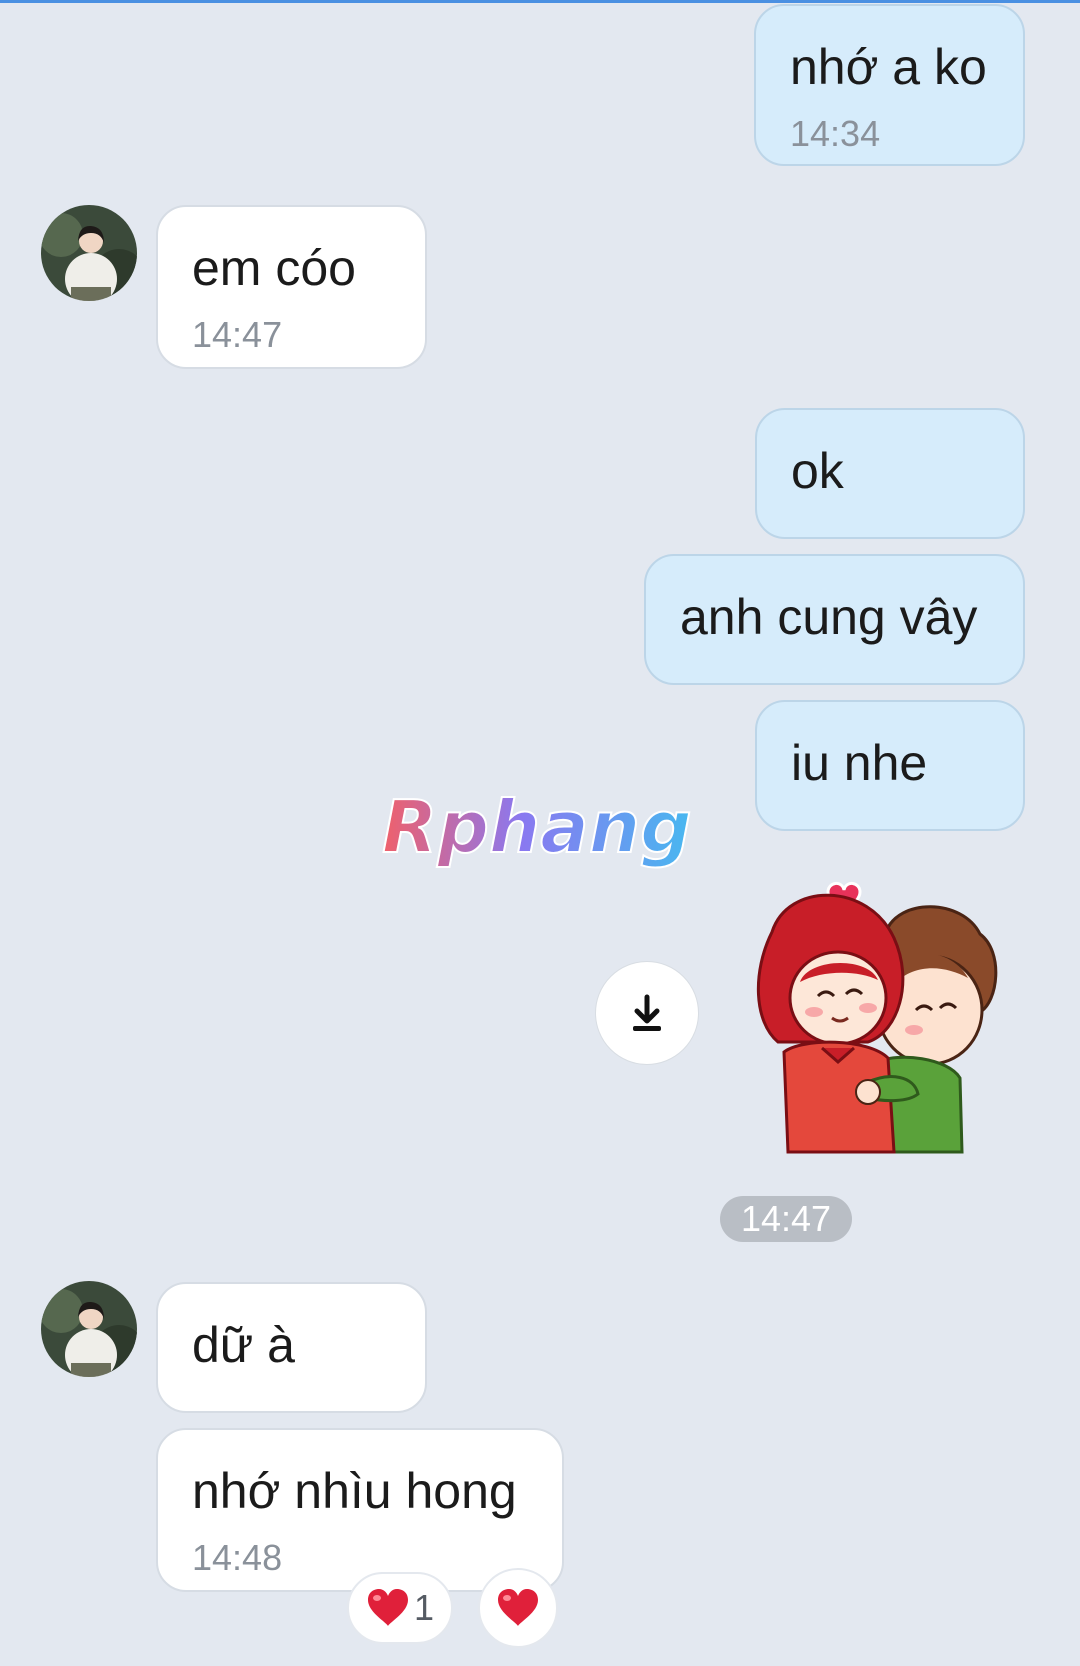  I want to click on message-time: 14:48, so click(237, 1557).